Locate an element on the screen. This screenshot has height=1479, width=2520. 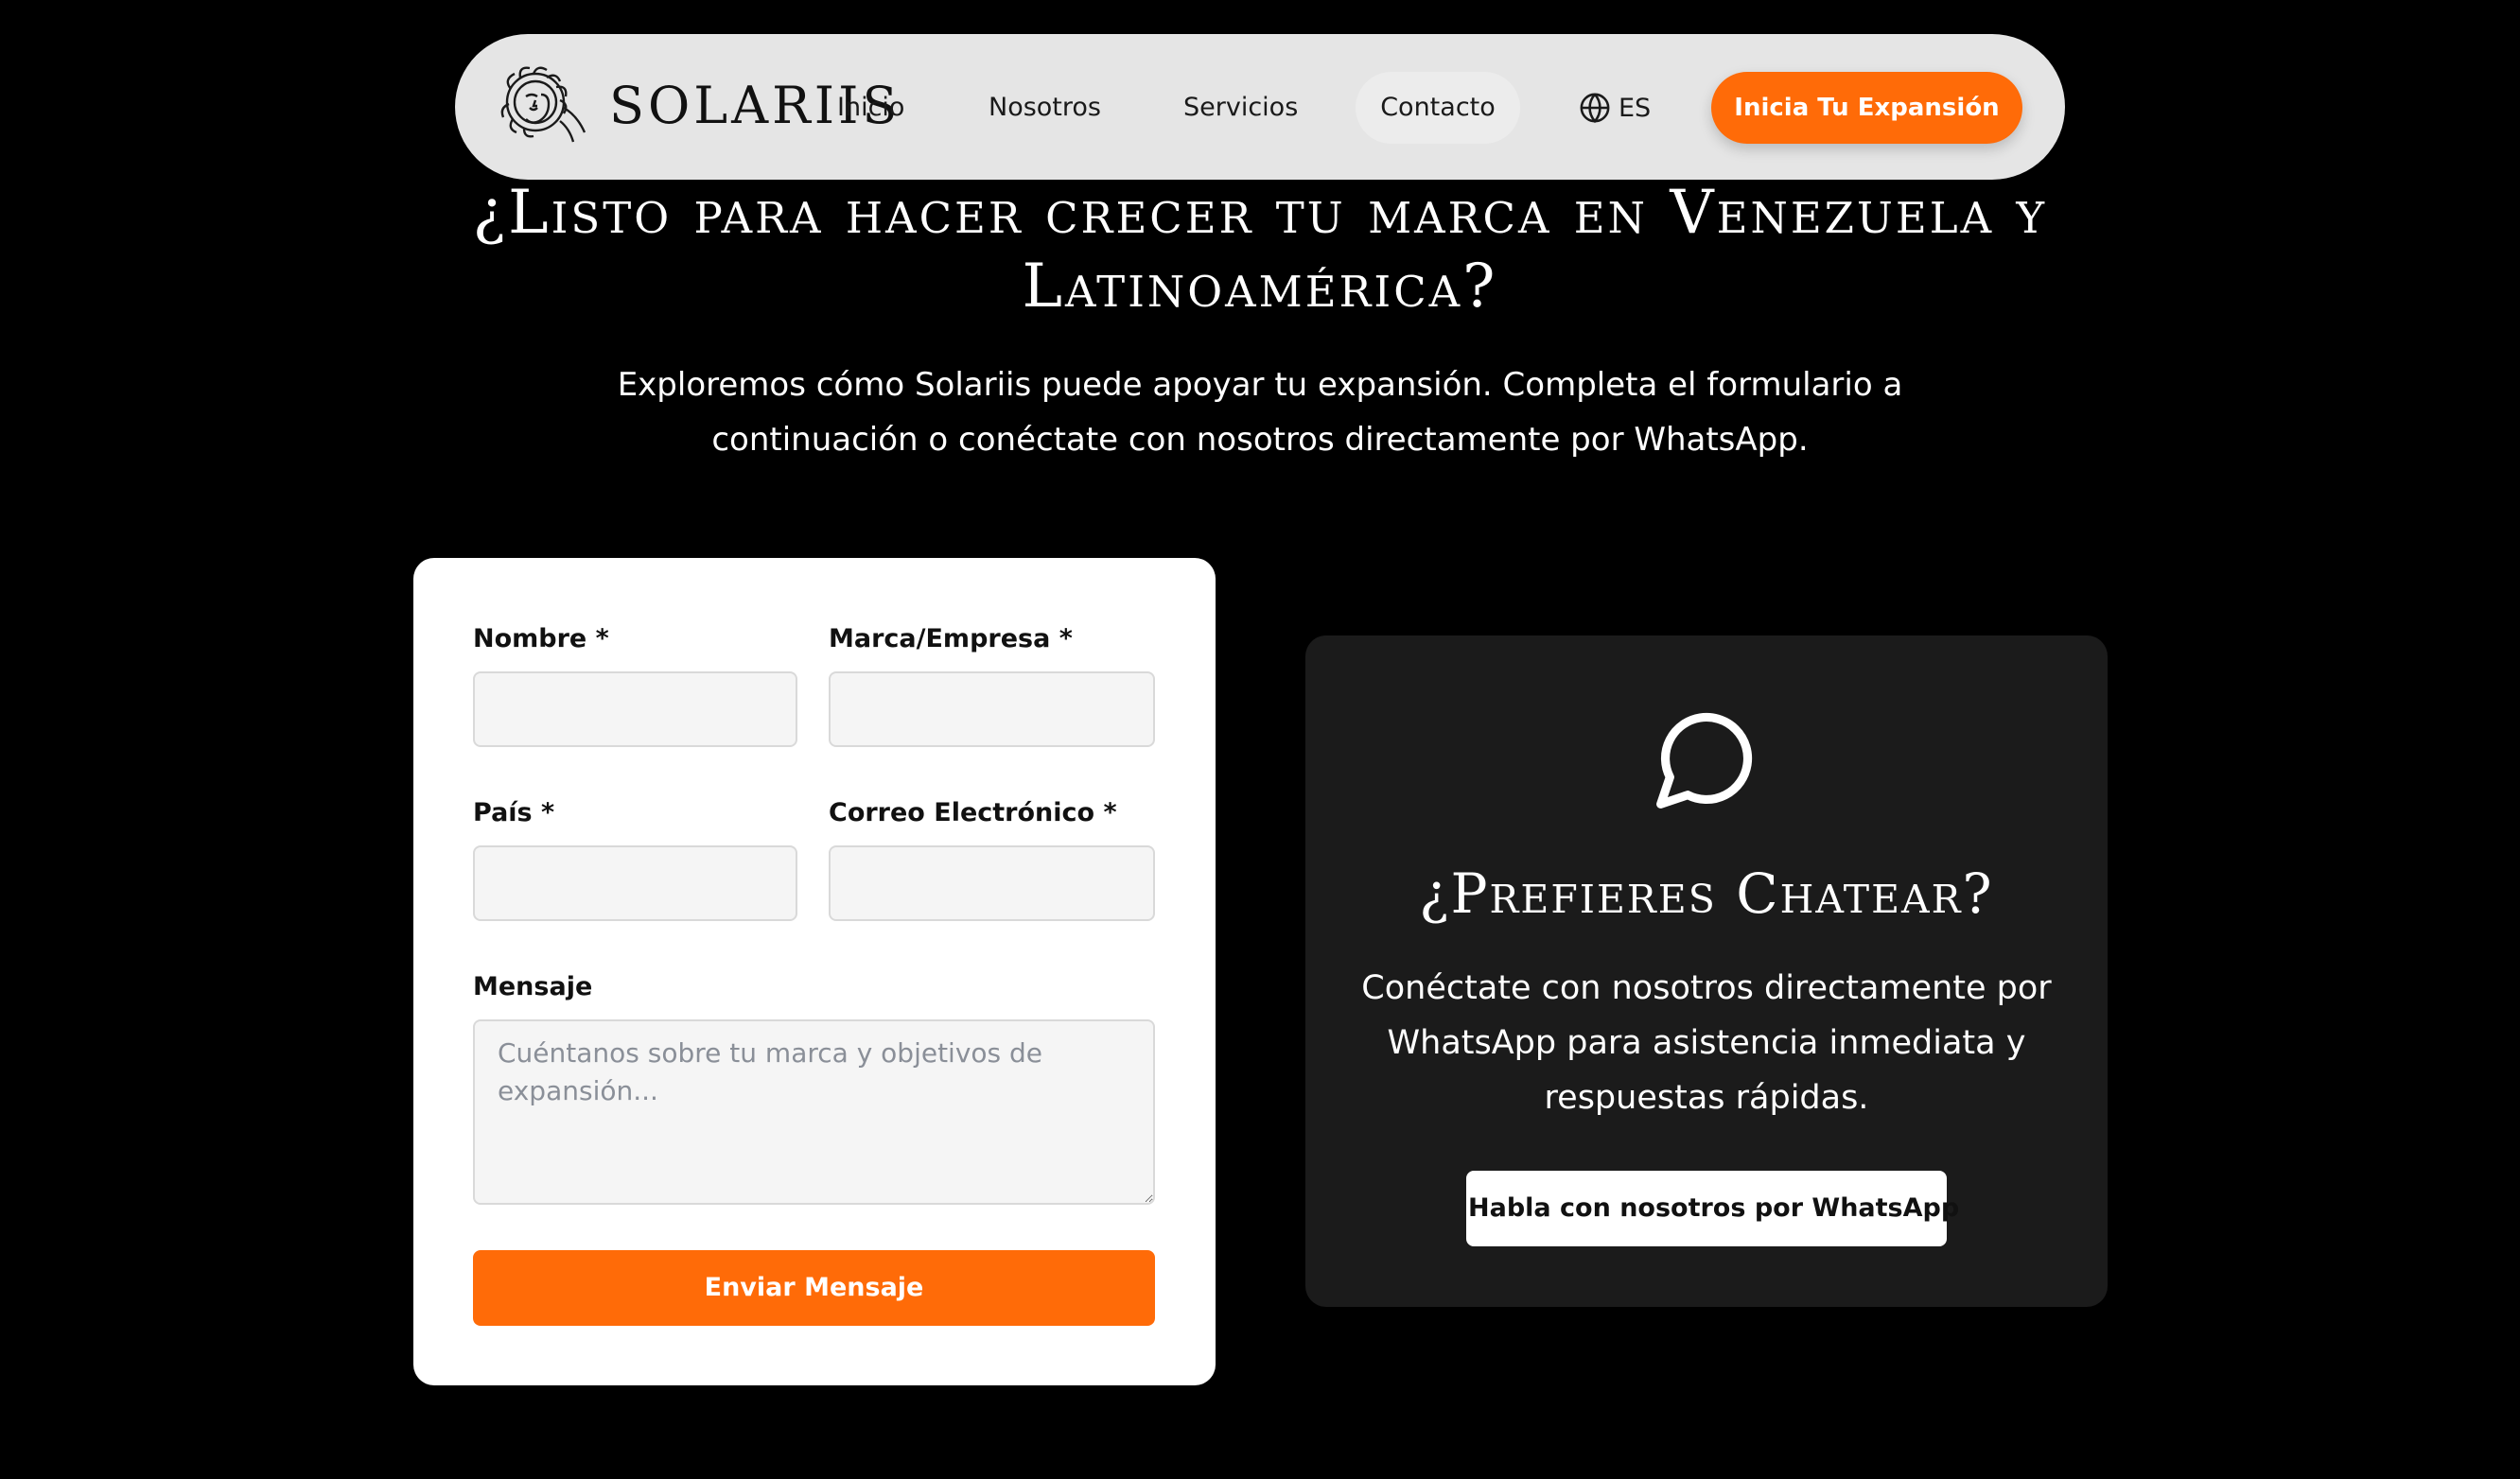
start-expansion-button: Inicia Tu Expansión is located at coordinates (1866, 108).